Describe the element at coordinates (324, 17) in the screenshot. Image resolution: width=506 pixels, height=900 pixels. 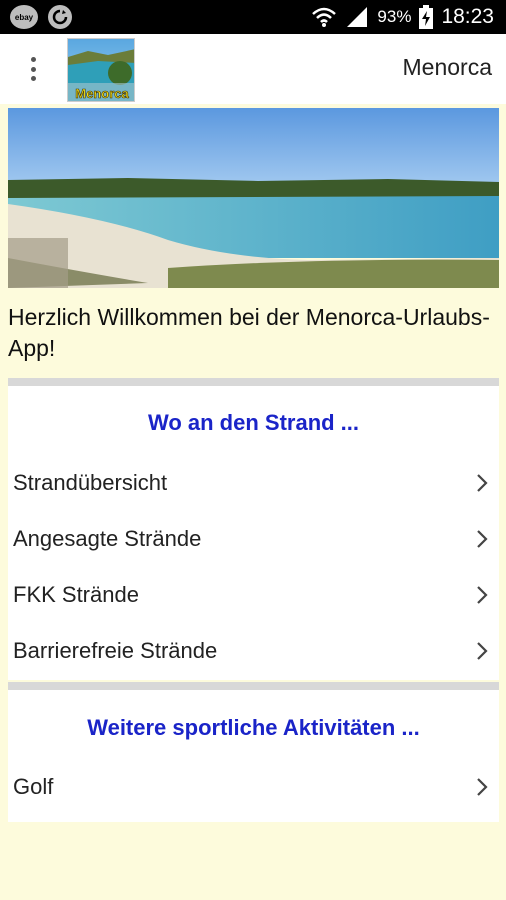
I see `wifi-icon` at that location.